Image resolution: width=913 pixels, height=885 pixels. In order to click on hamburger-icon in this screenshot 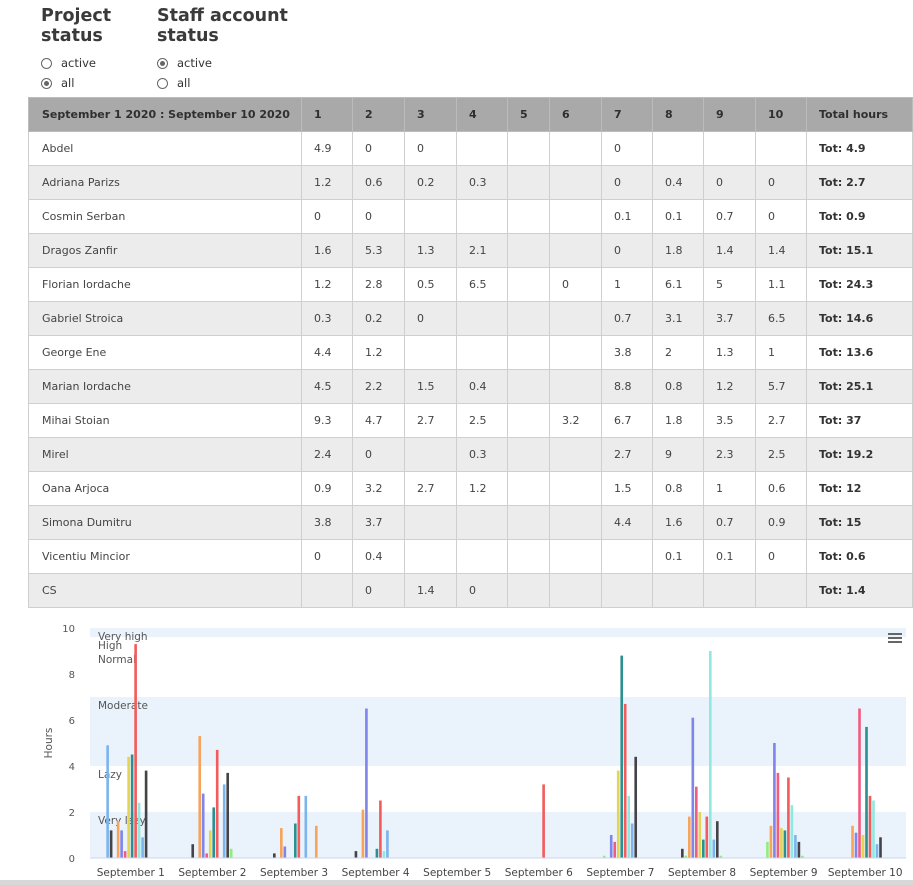, I will do `click(895, 638)`.